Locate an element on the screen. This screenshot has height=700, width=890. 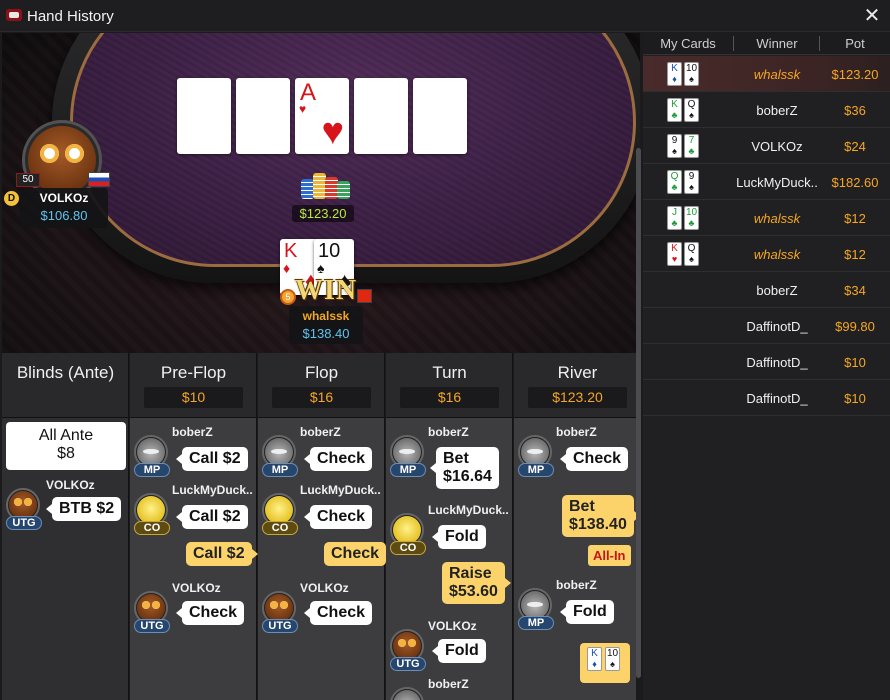
pot-amount: $123.20 is located at coordinates (323, 213).